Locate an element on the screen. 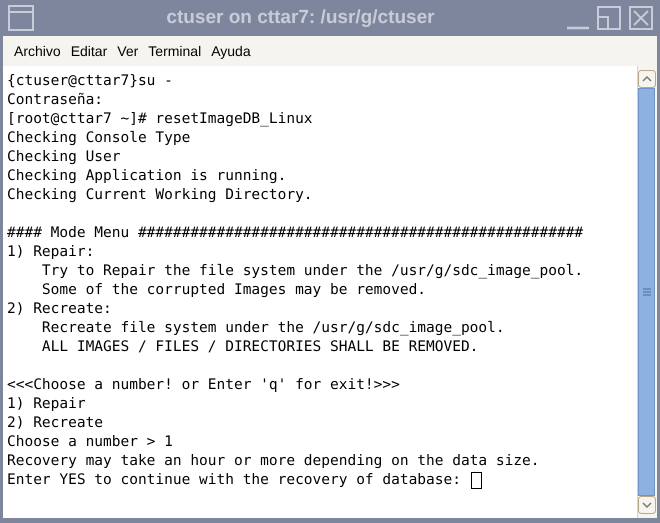 This screenshot has height=523, width=660. menu-item: Terminal is located at coordinates (174, 51).